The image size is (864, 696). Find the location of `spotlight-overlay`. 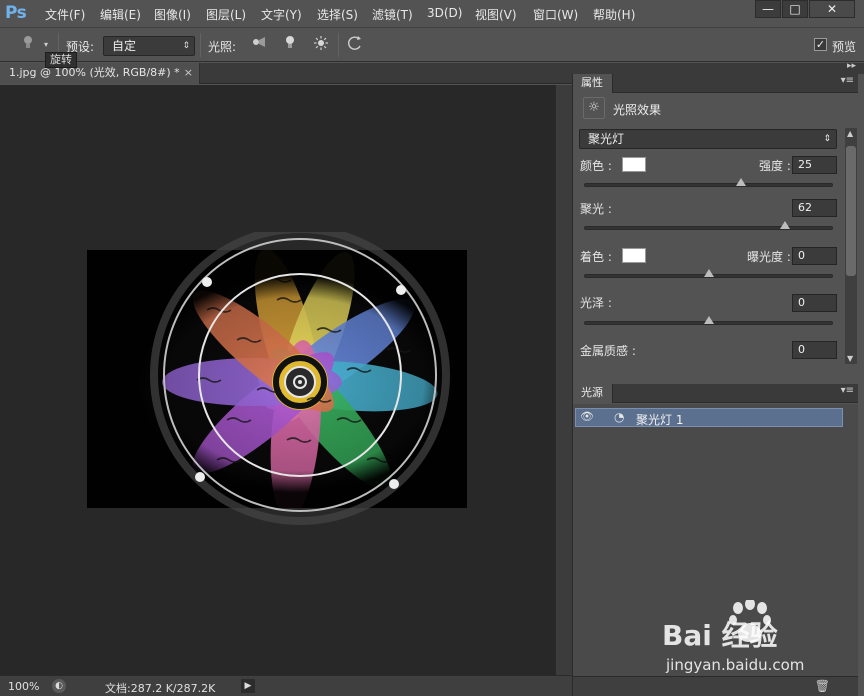

spotlight-overlay is located at coordinates (300, 382).